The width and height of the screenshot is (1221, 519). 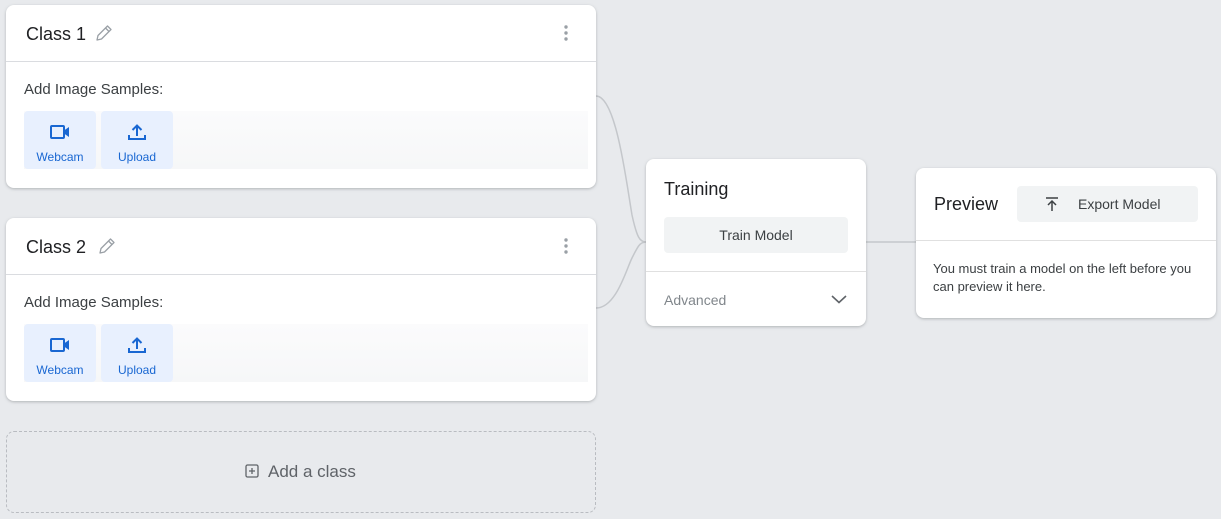 What do you see at coordinates (1052, 204) in the screenshot?
I see `export-icon` at bounding box center [1052, 204].